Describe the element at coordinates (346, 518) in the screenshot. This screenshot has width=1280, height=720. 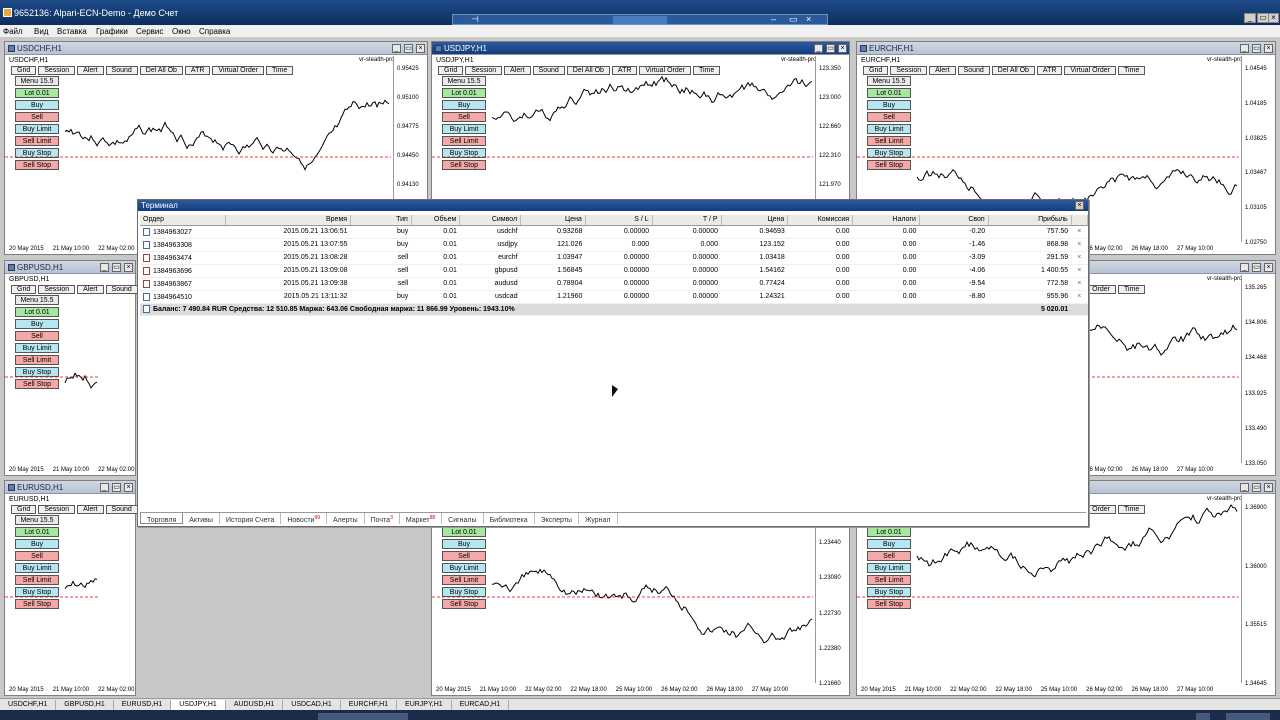
I see `terminal-tab: Алерты` at that location.